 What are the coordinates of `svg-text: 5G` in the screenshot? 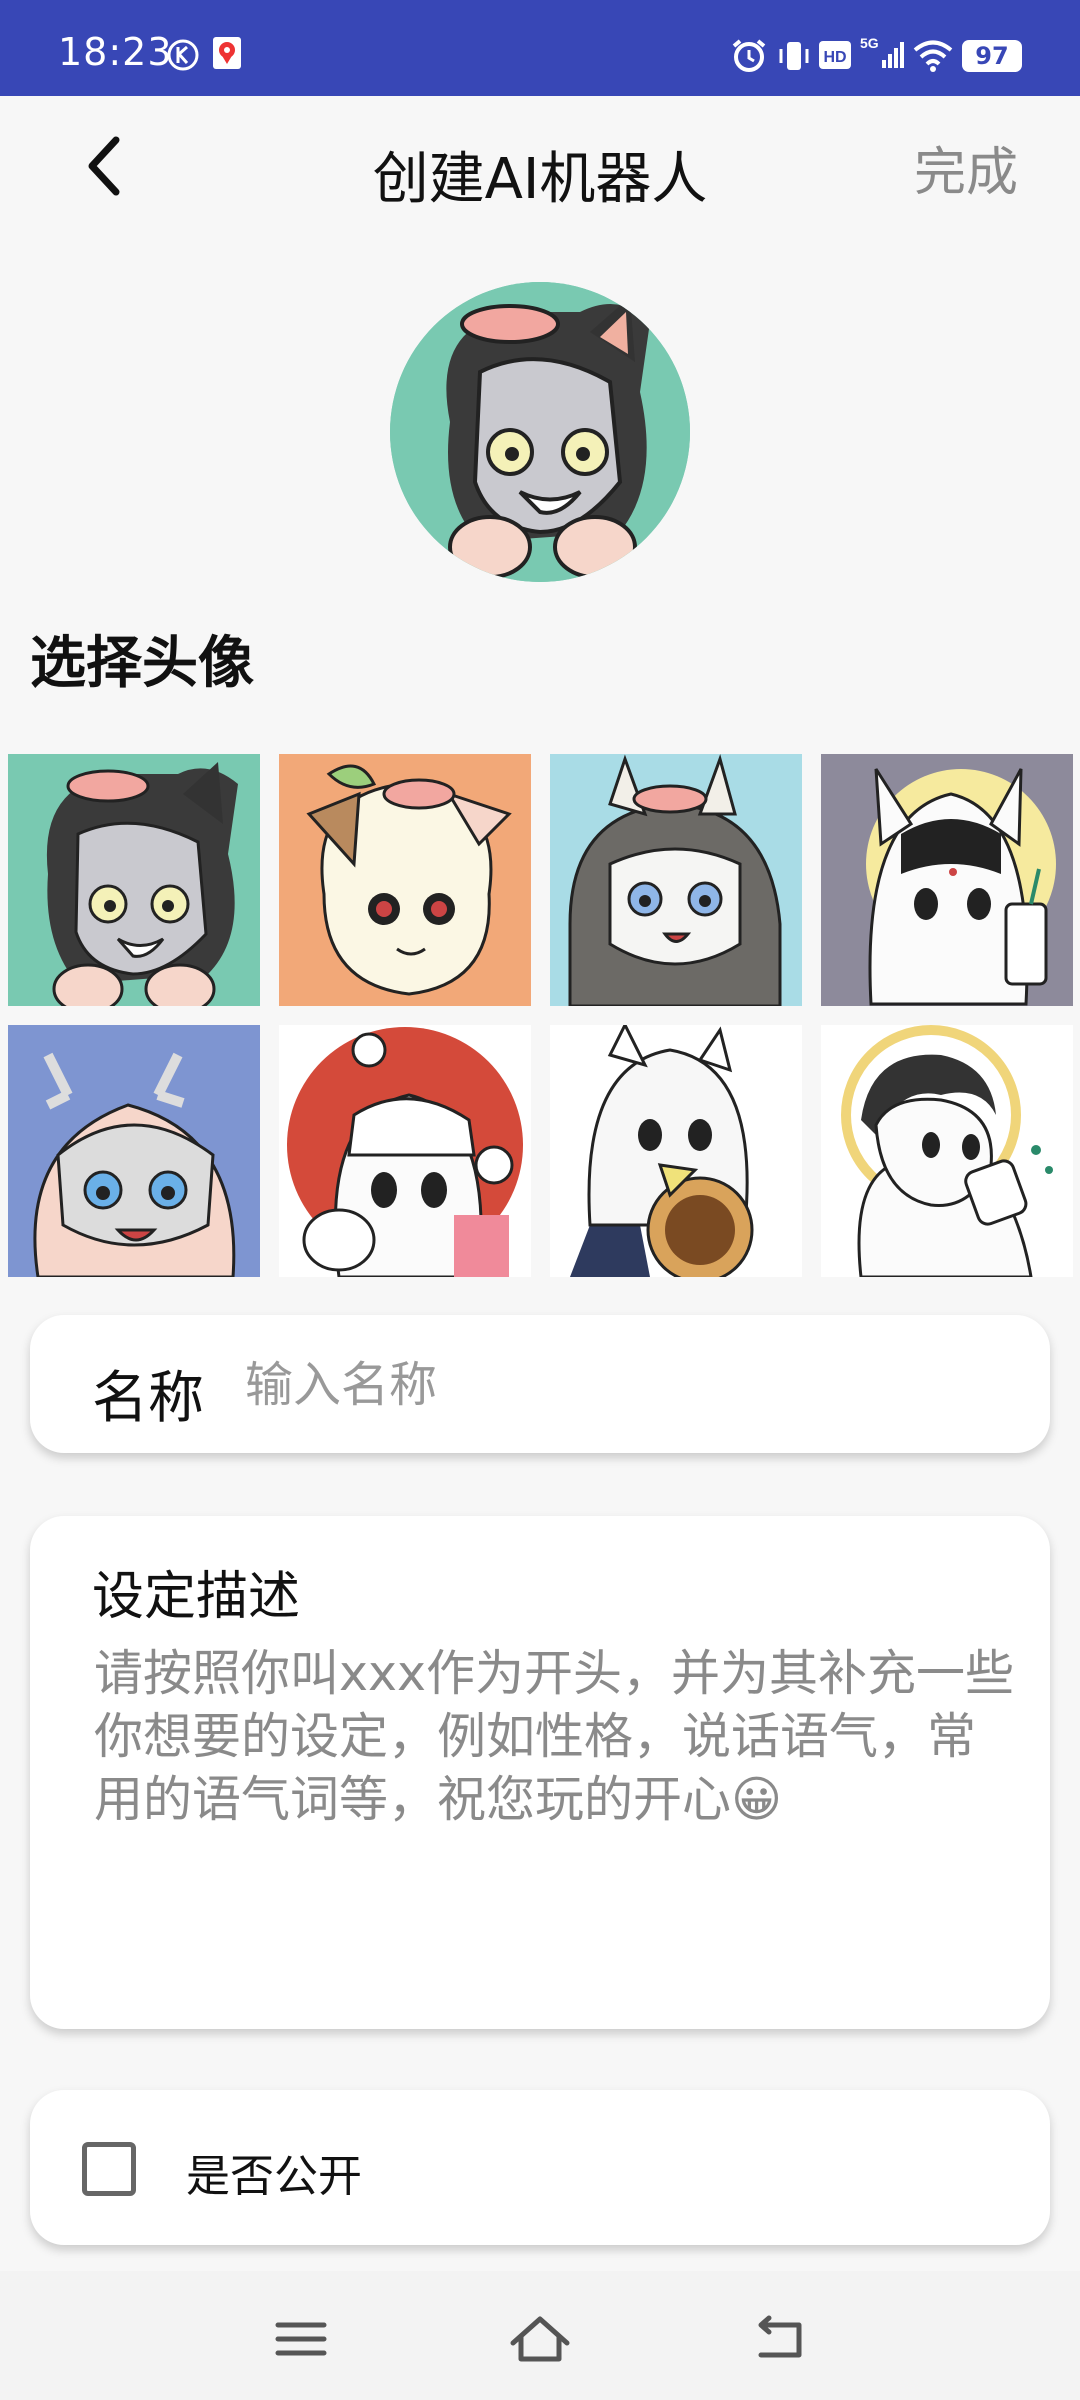 It's located at (869, 43).